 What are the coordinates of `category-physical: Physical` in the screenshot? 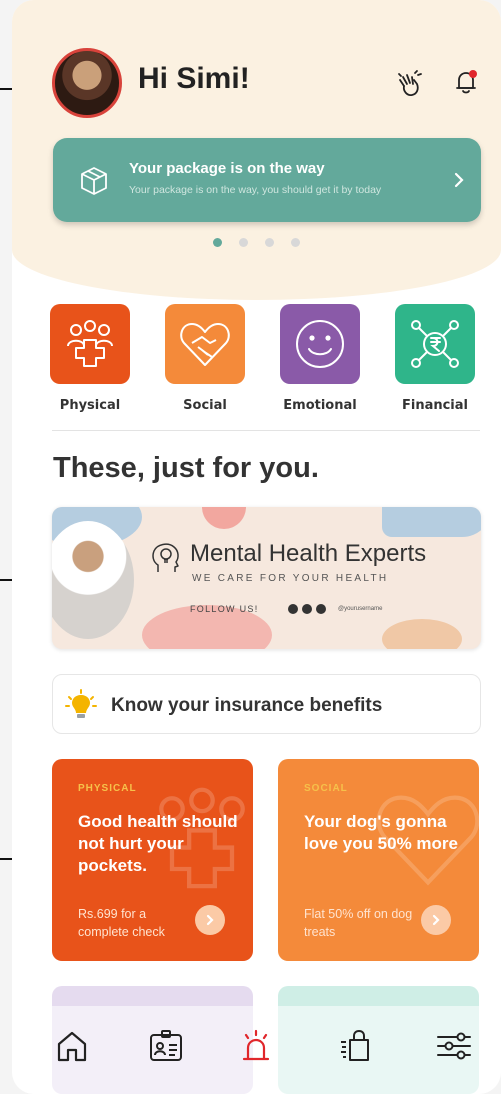 It's located at (90, 358).